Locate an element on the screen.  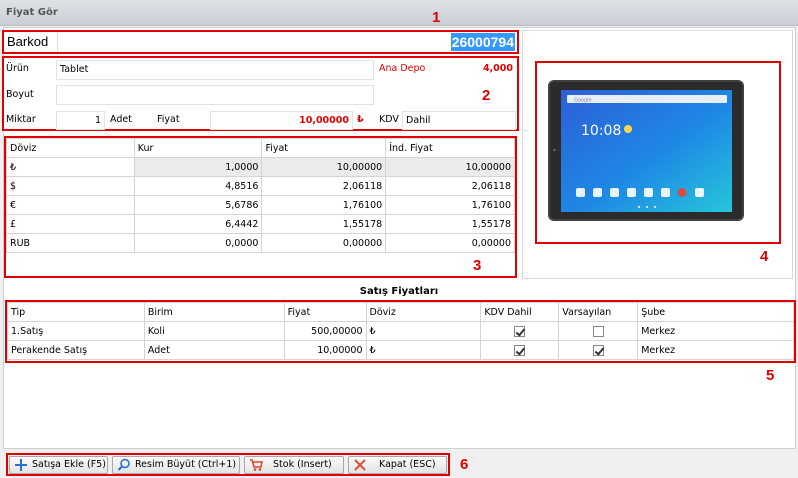
urun-label: Ürün is located at coordinates (17, 68).